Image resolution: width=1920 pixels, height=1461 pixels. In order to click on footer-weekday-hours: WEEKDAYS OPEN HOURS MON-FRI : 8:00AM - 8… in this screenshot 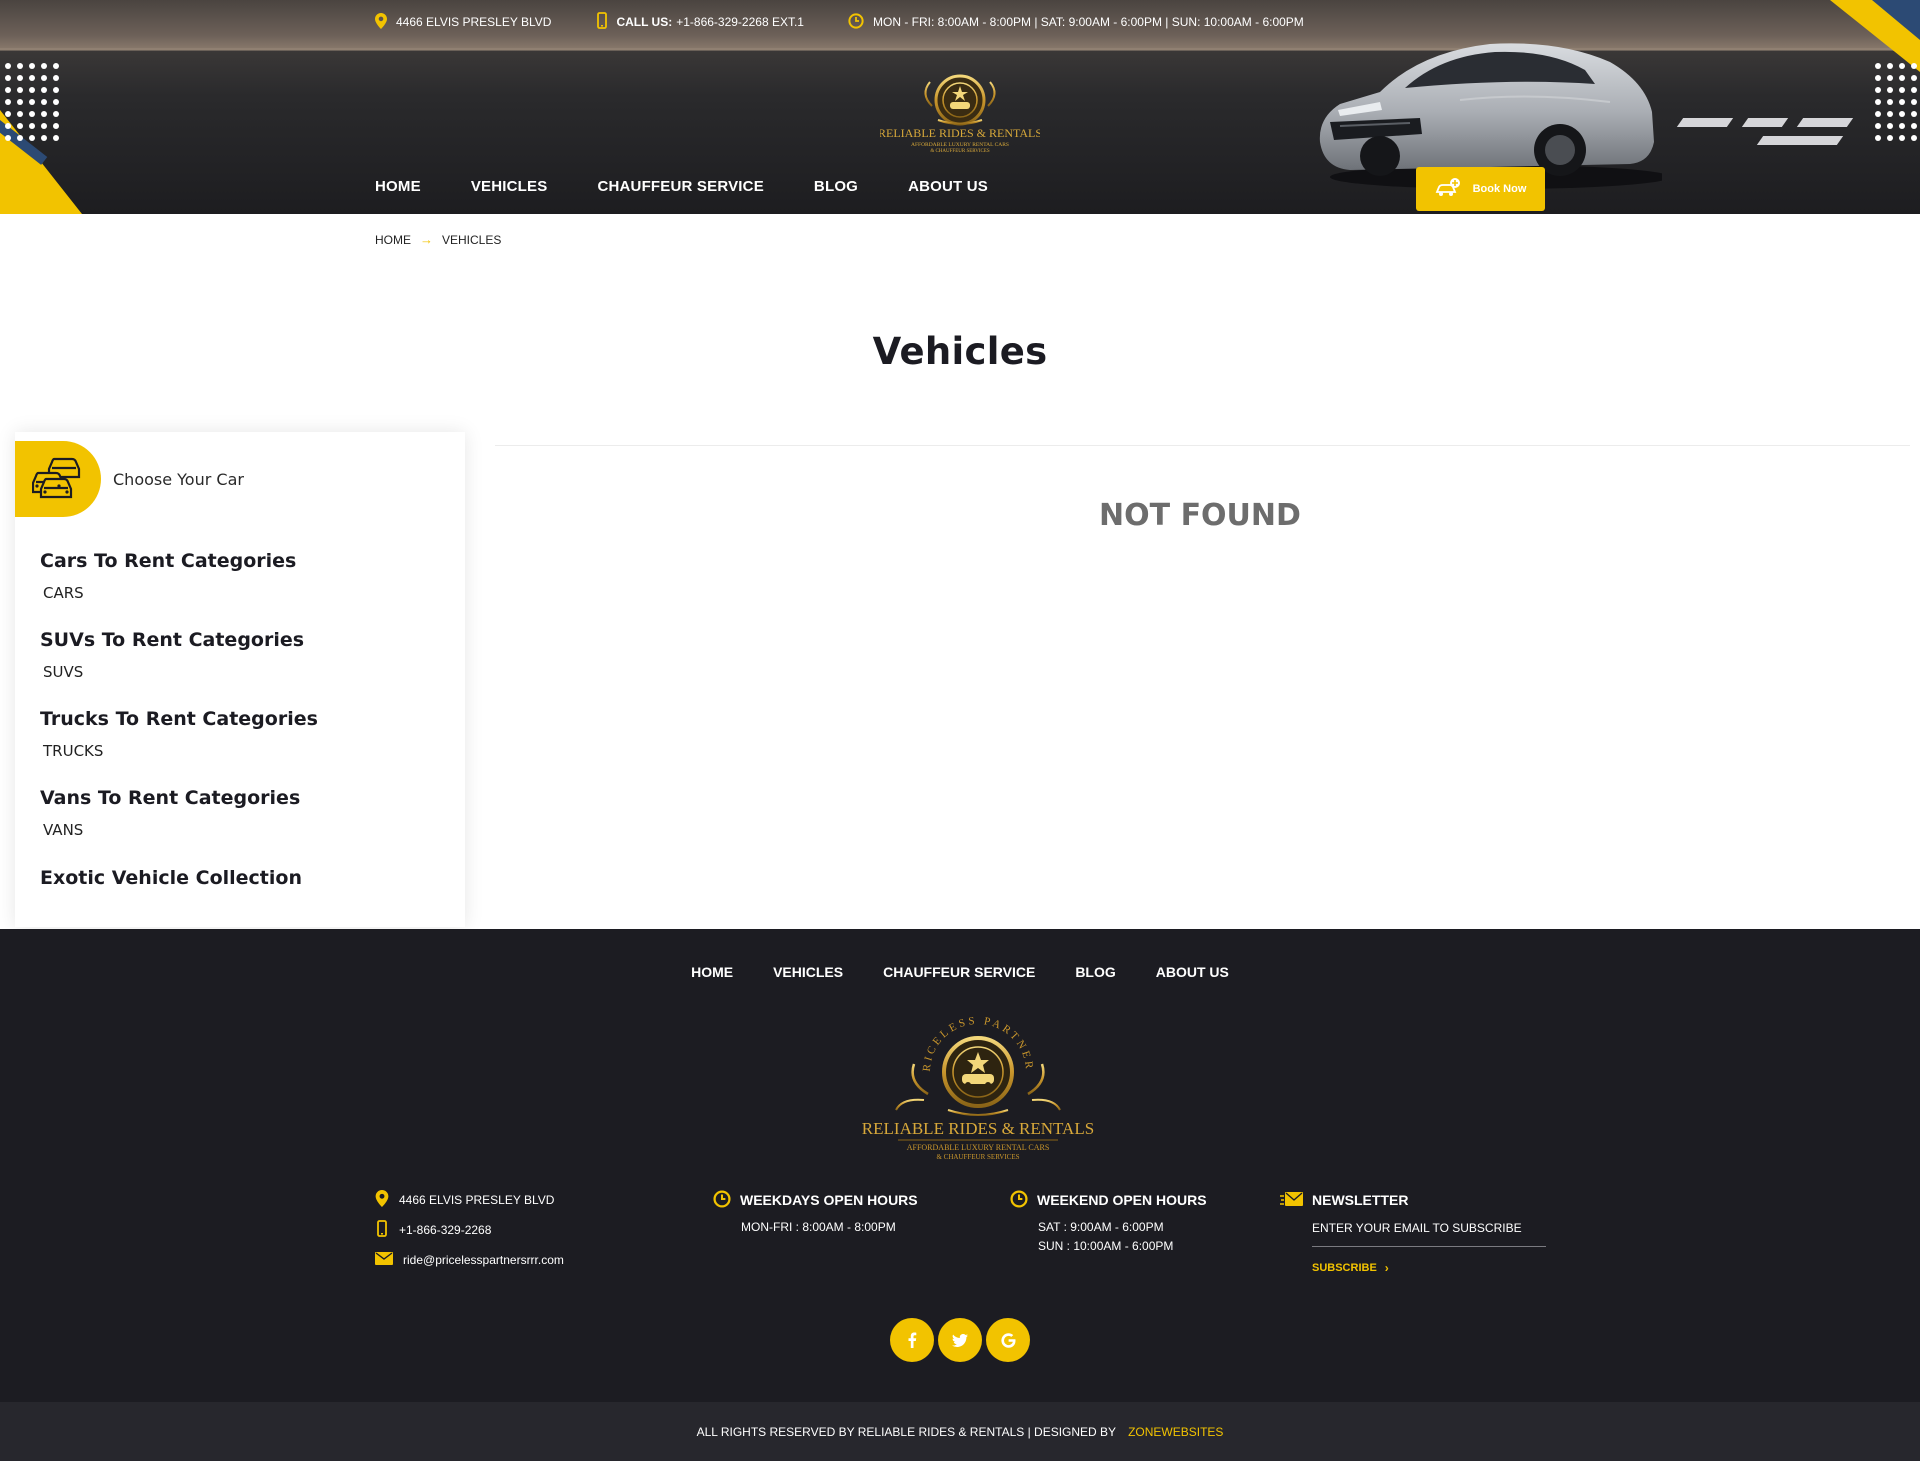, I will do `click(815, 1213)`.